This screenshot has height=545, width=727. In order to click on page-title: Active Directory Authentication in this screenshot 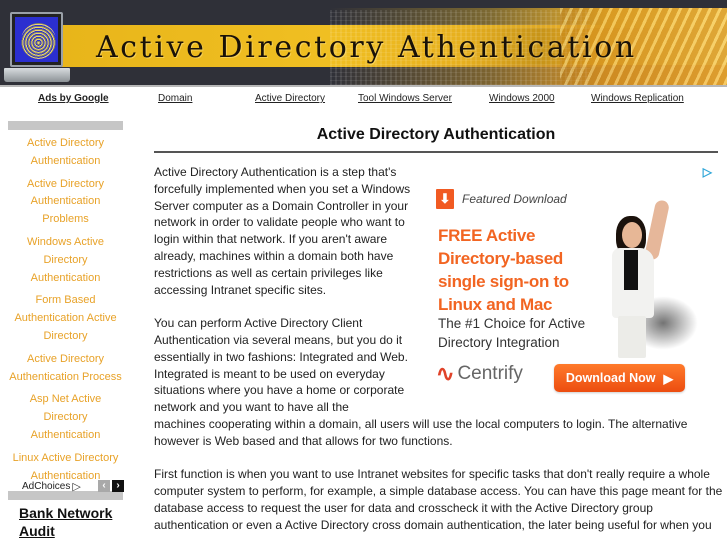, I will do `click(436, 134)`.